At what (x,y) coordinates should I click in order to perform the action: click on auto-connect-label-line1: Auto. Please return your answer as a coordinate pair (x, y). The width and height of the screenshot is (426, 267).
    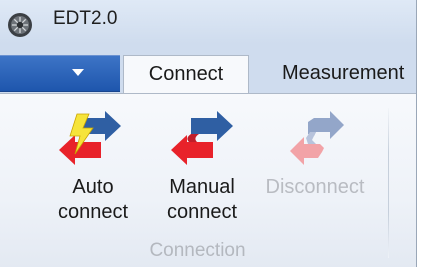
    Looking at the image, I should click on (93, 187).